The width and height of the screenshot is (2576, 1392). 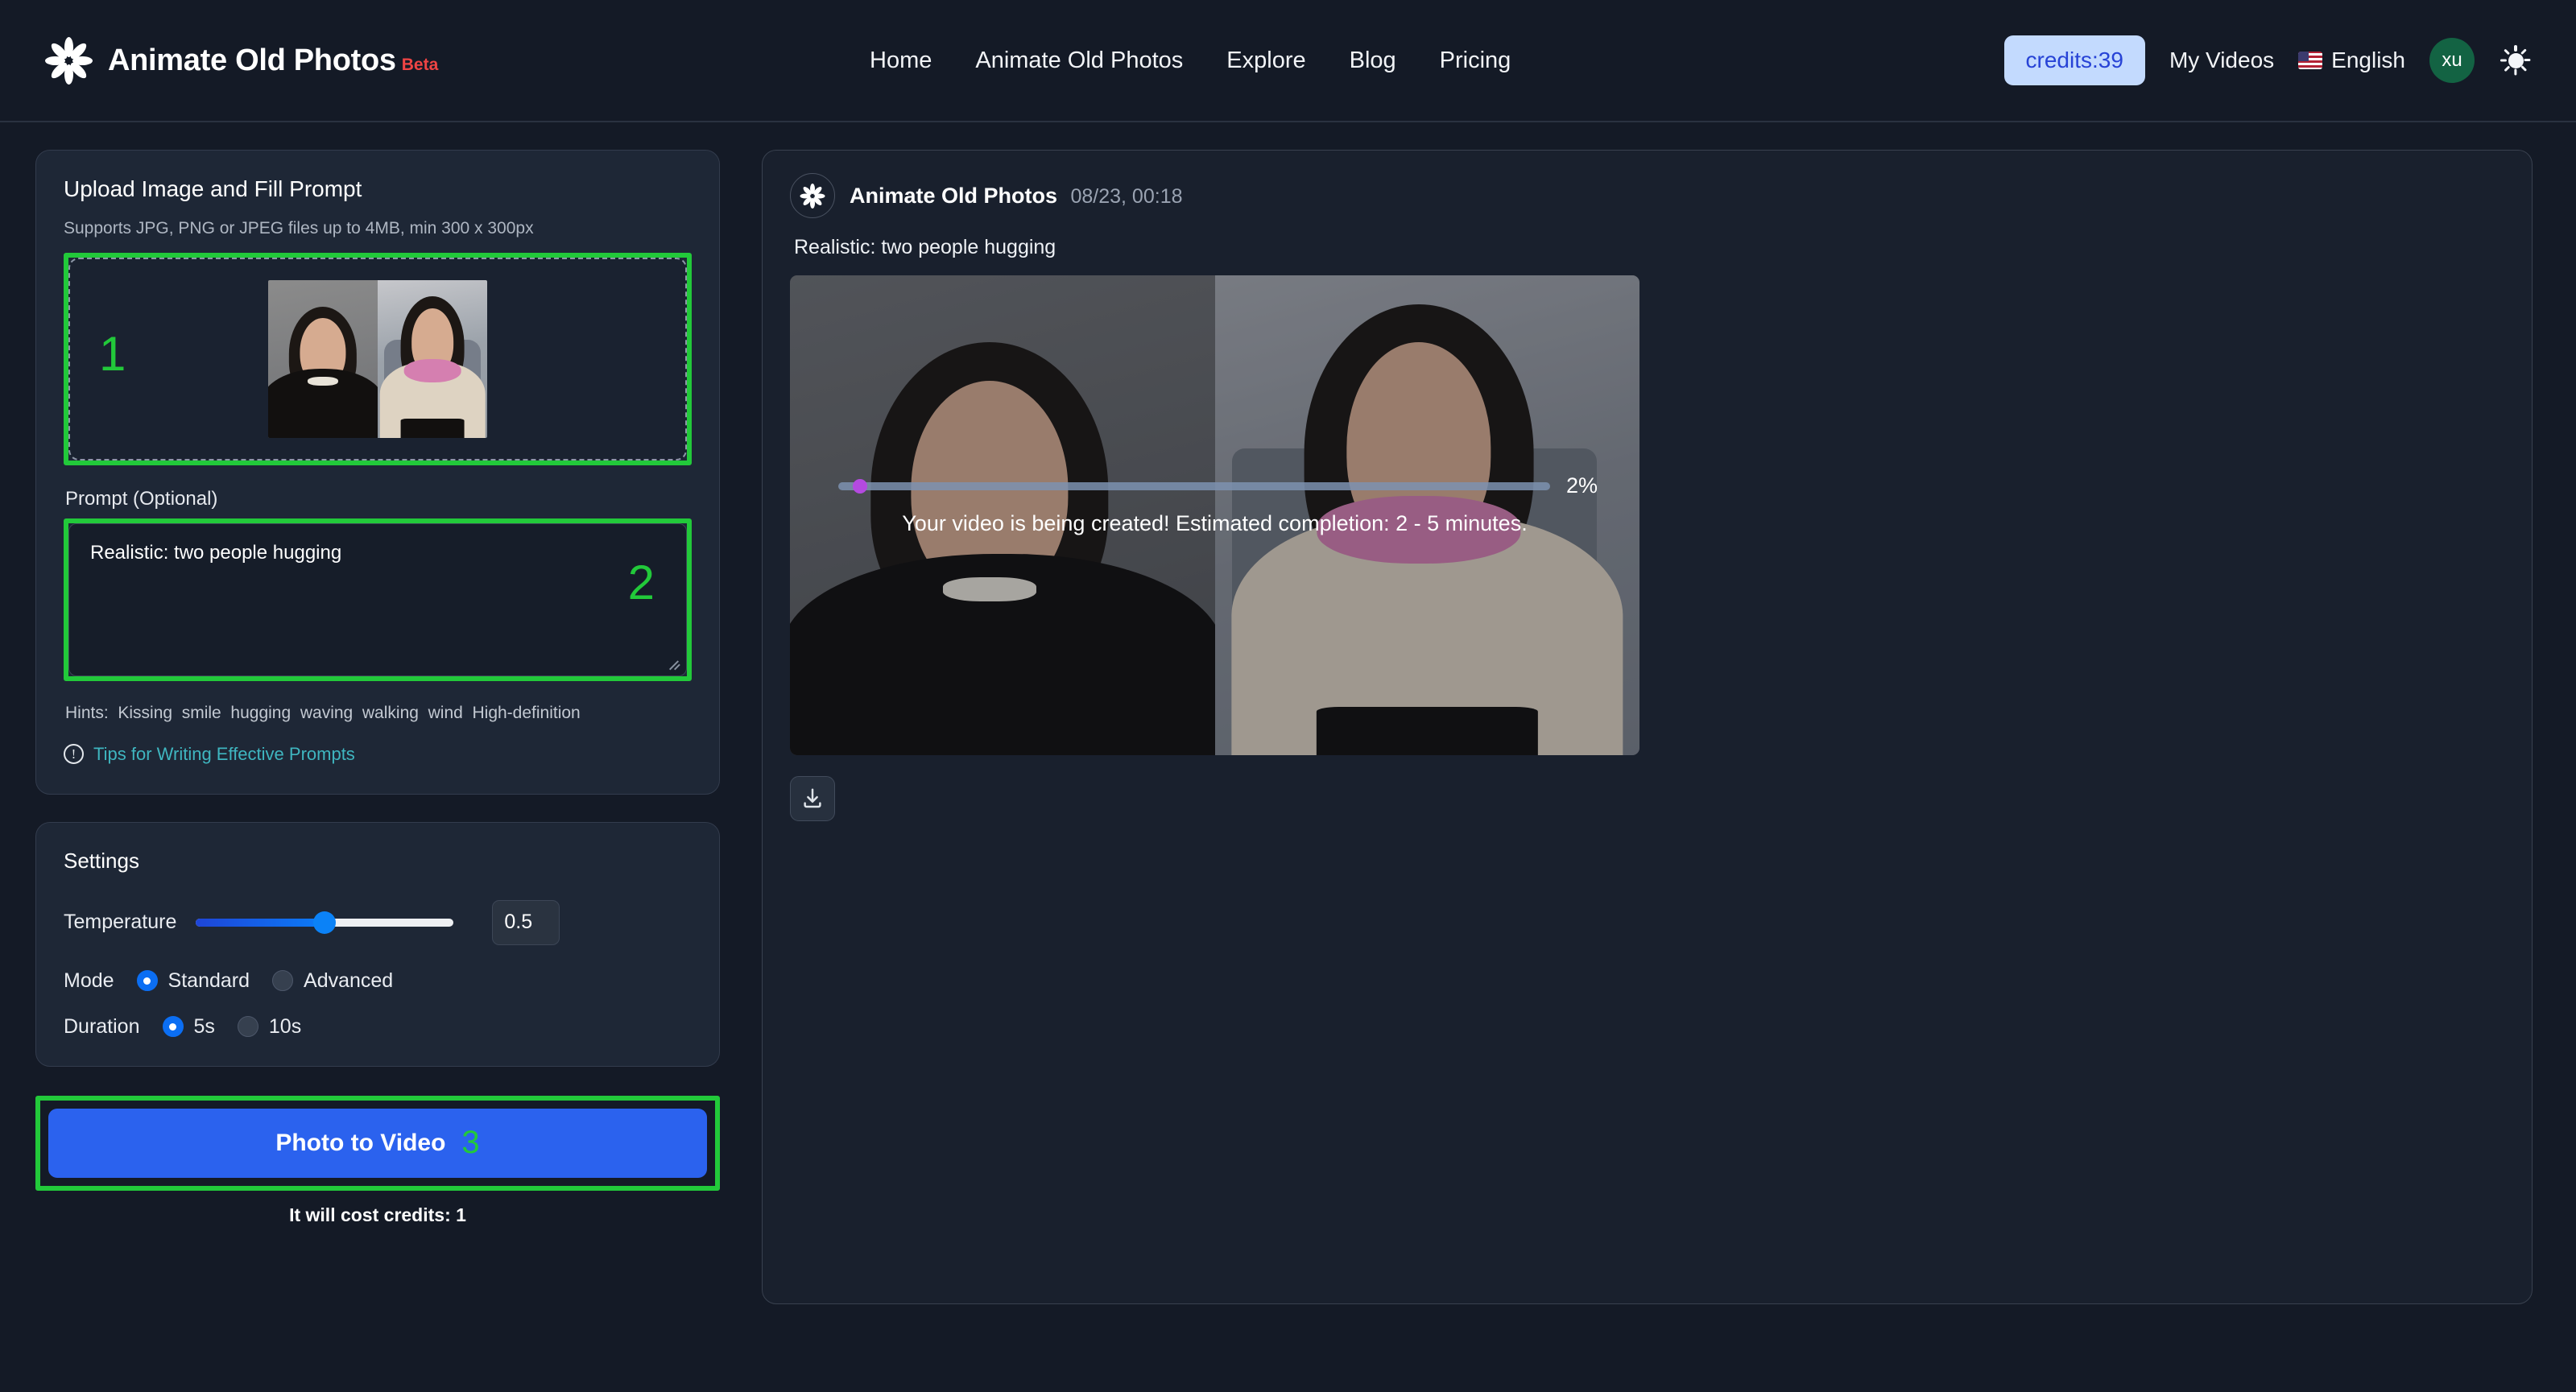 What do you see at coordinates (2516, 60) in the screenshot?
I see `sun-icon` at bounding box center [2516, 60].